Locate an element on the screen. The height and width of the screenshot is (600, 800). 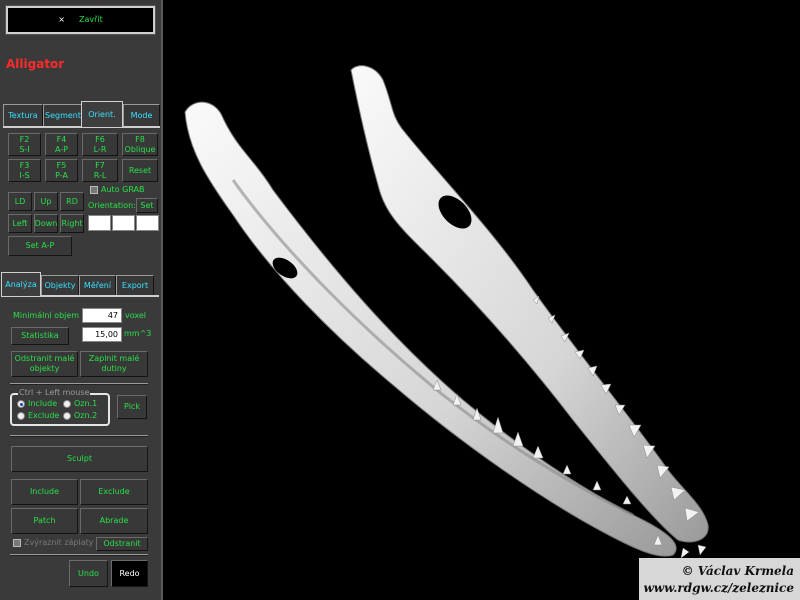
remove-small-objects-button: Odstranit malé objekty is located at coordinates (44, 364).